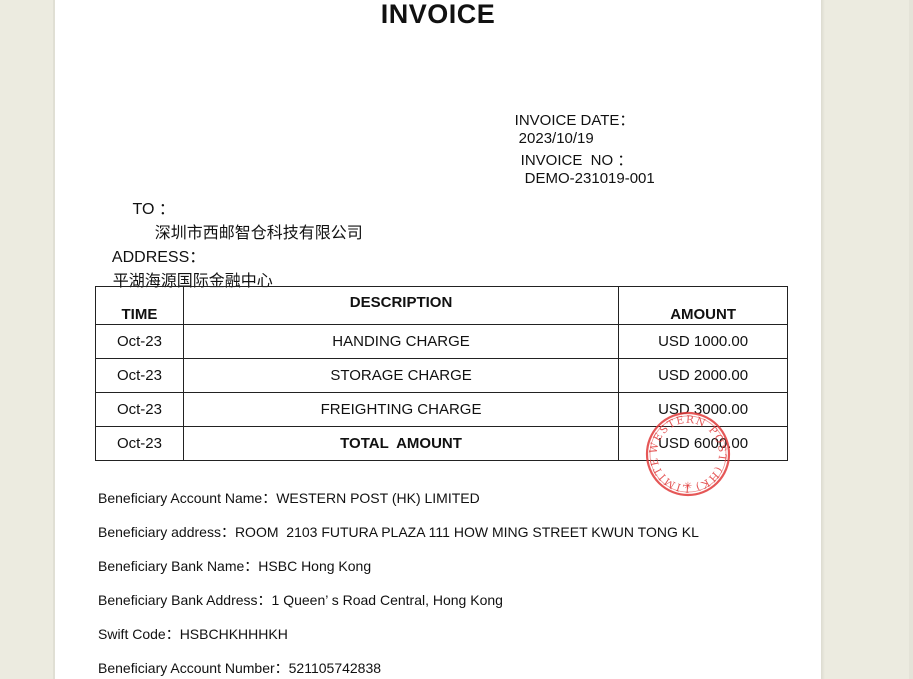  I want to click on page-shadow-right, so click(823, 339).